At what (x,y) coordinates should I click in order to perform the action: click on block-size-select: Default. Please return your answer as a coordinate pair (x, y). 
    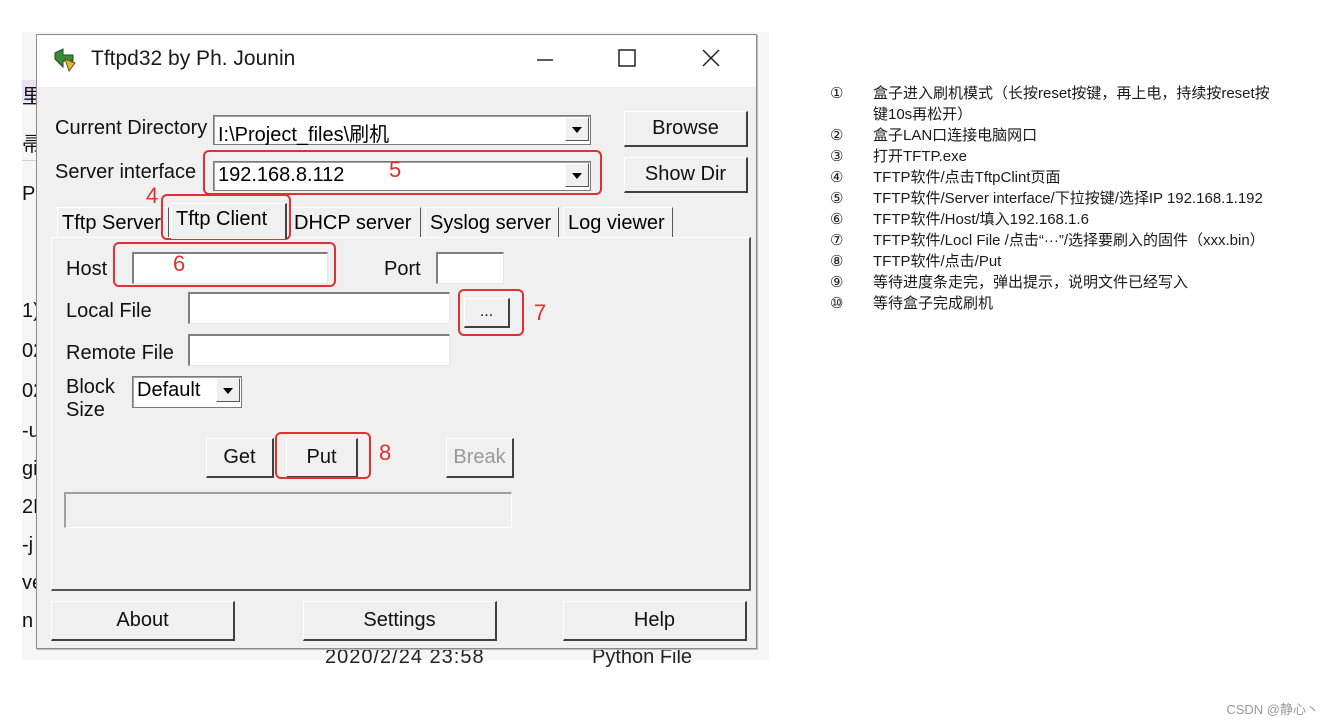
    Looking at the image, I should click on (187, 392).